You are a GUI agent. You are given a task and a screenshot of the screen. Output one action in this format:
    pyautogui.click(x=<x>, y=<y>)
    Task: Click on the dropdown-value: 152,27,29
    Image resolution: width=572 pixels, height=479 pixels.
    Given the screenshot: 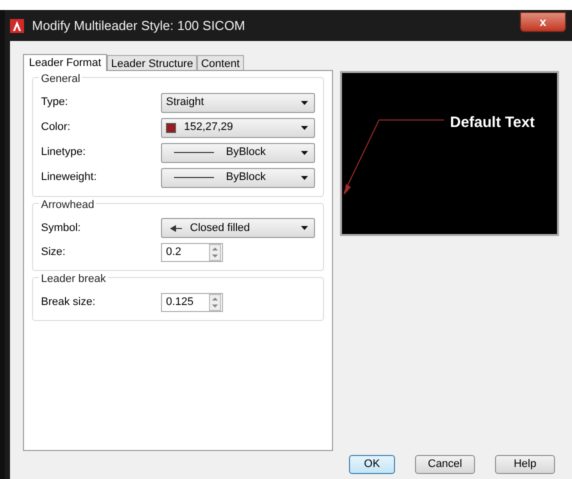 What is the action you would take?
    pyautogui.click(x=209, y=128)
    